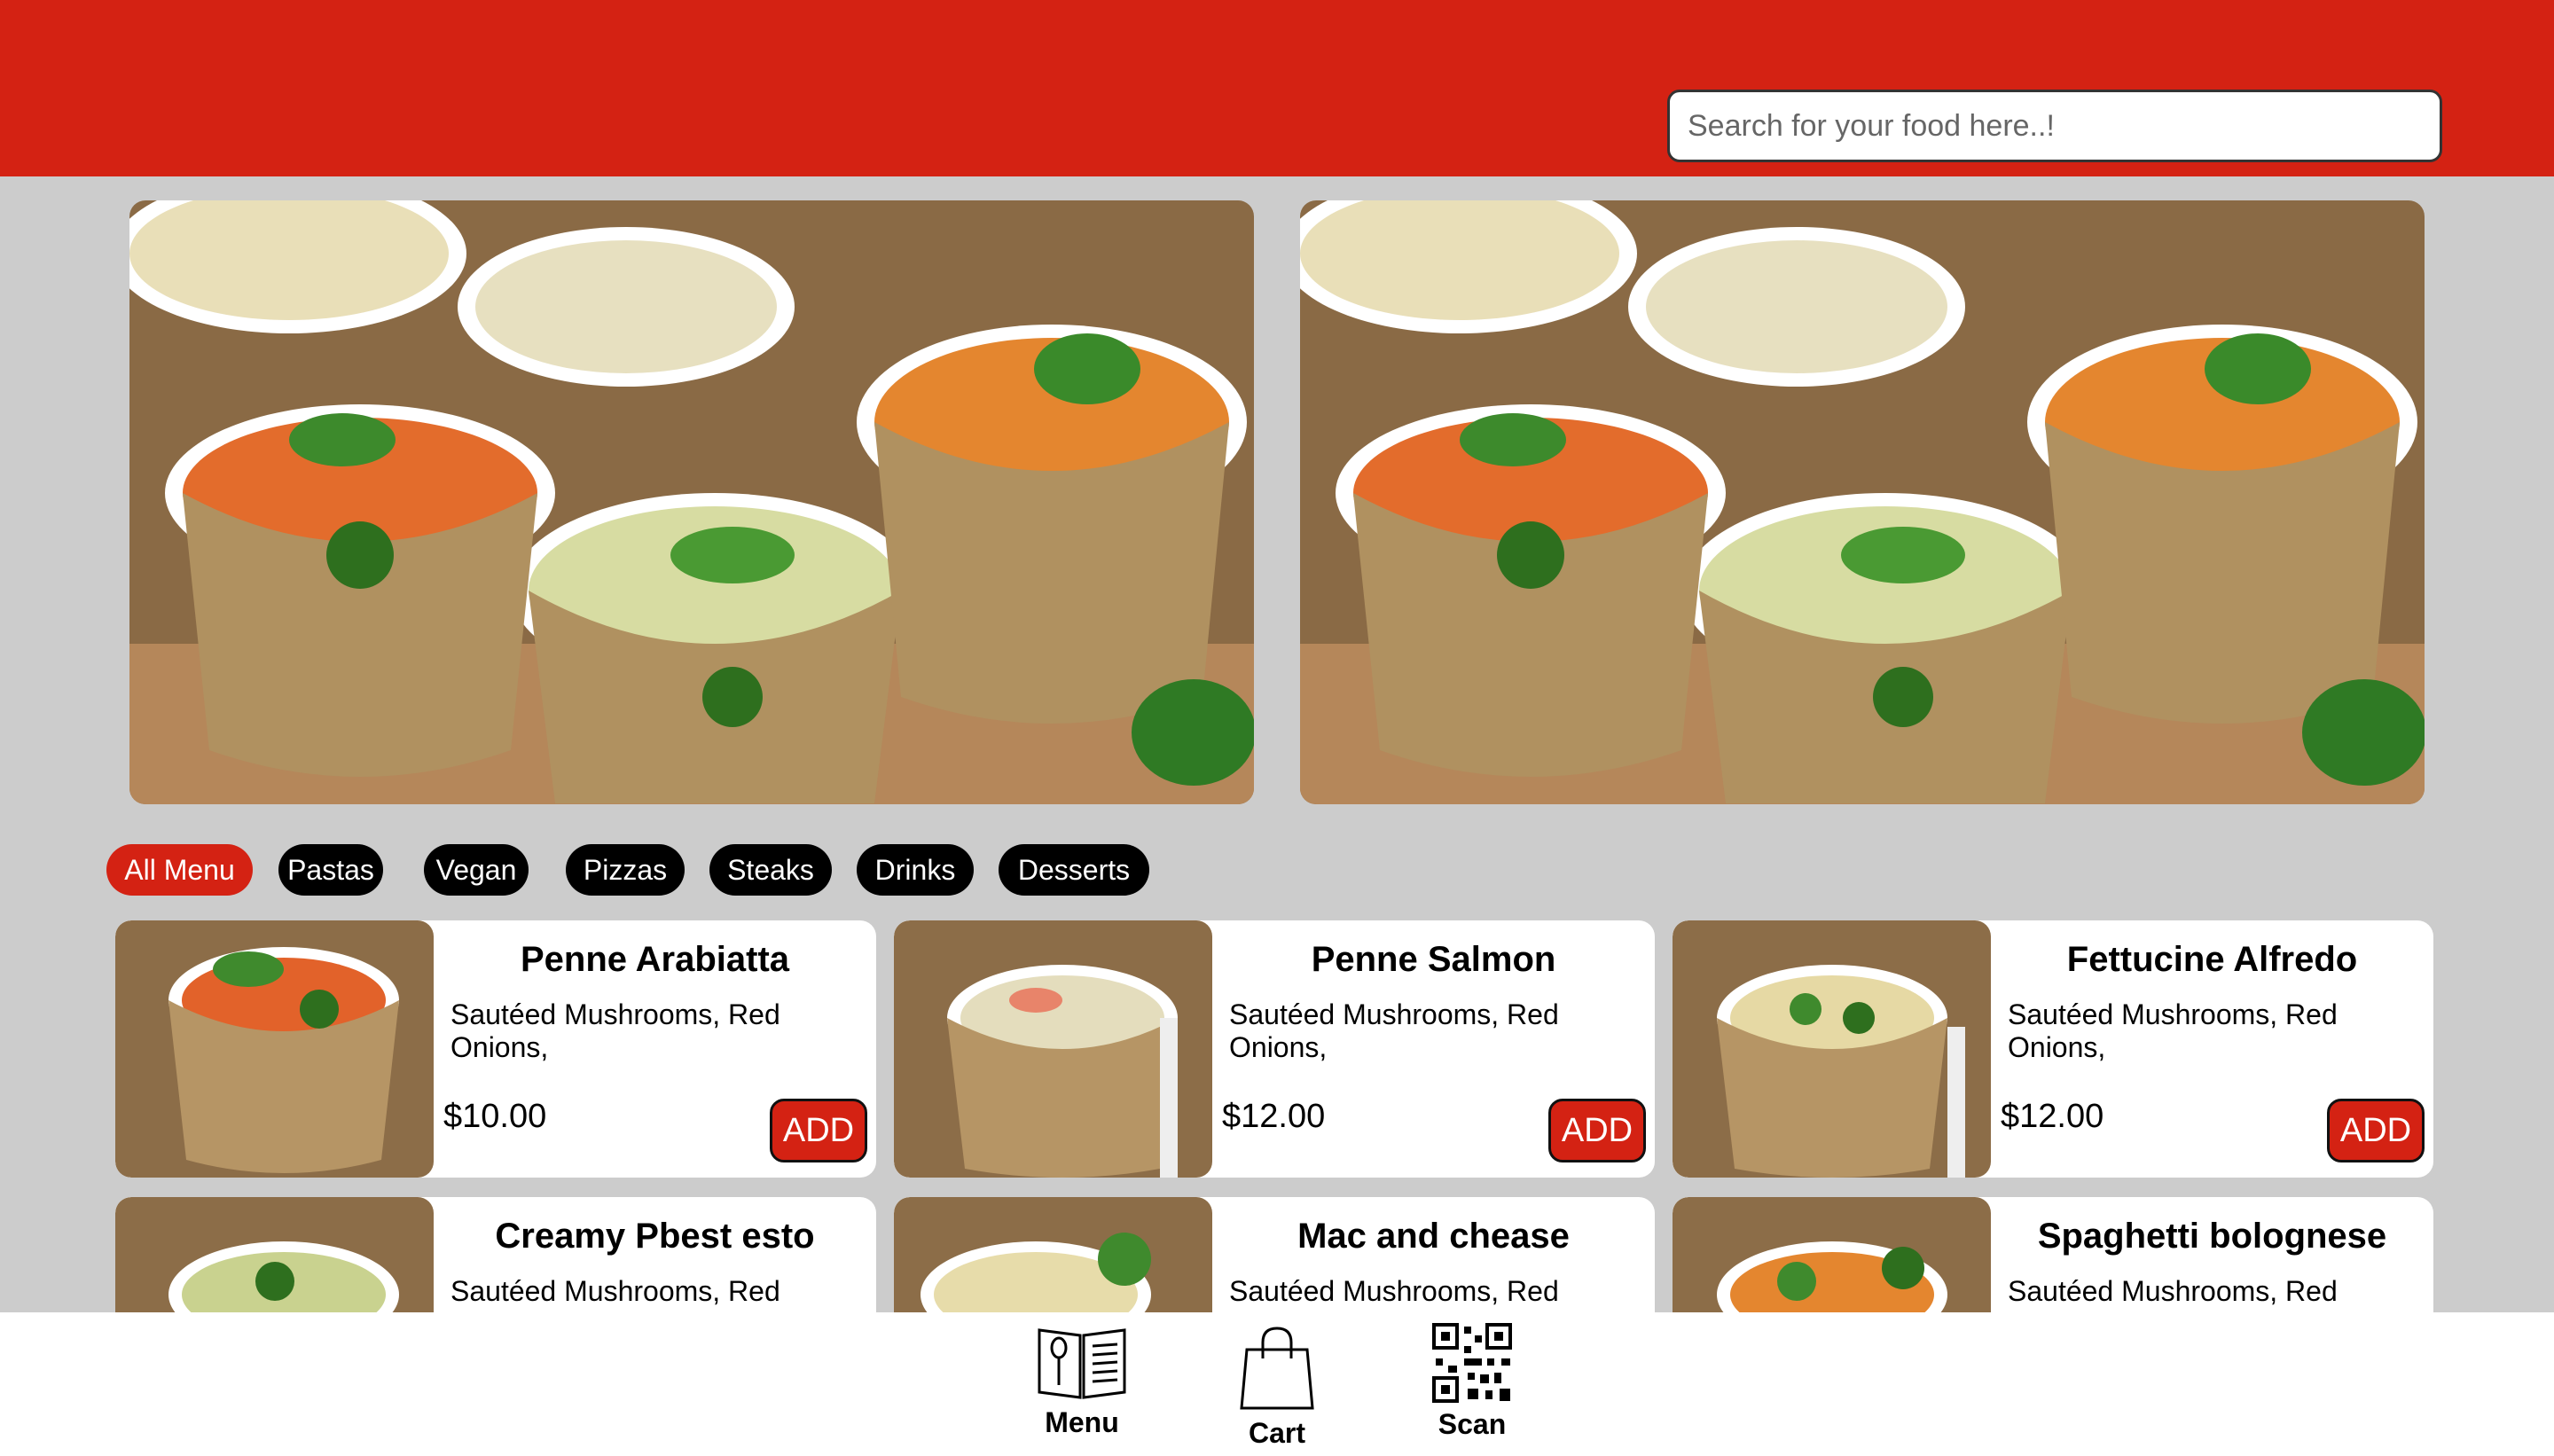 The width and height of the screenshot is (2554, 1456). What do you see at coordinates (1472, 1363) in the screenshot?
I see `qr-code-icon` at bounding box center [1472, 1363].